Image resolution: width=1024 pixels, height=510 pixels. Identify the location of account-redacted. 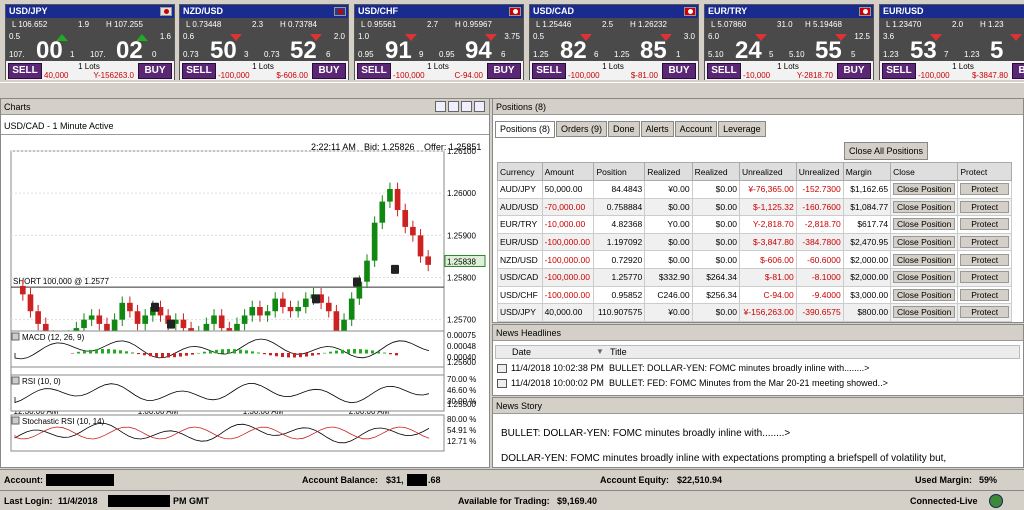
(80, 480).